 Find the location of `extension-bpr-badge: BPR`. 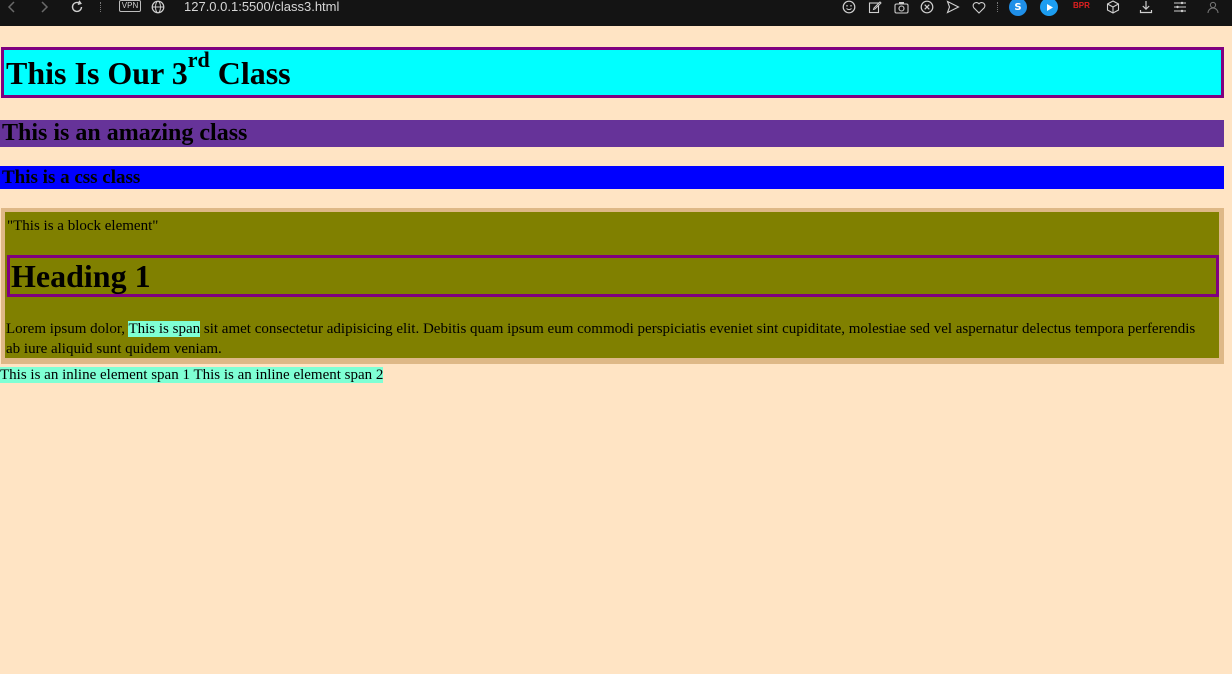

extension-bpr-badge: BPR is located at coordinates (1081, 5).